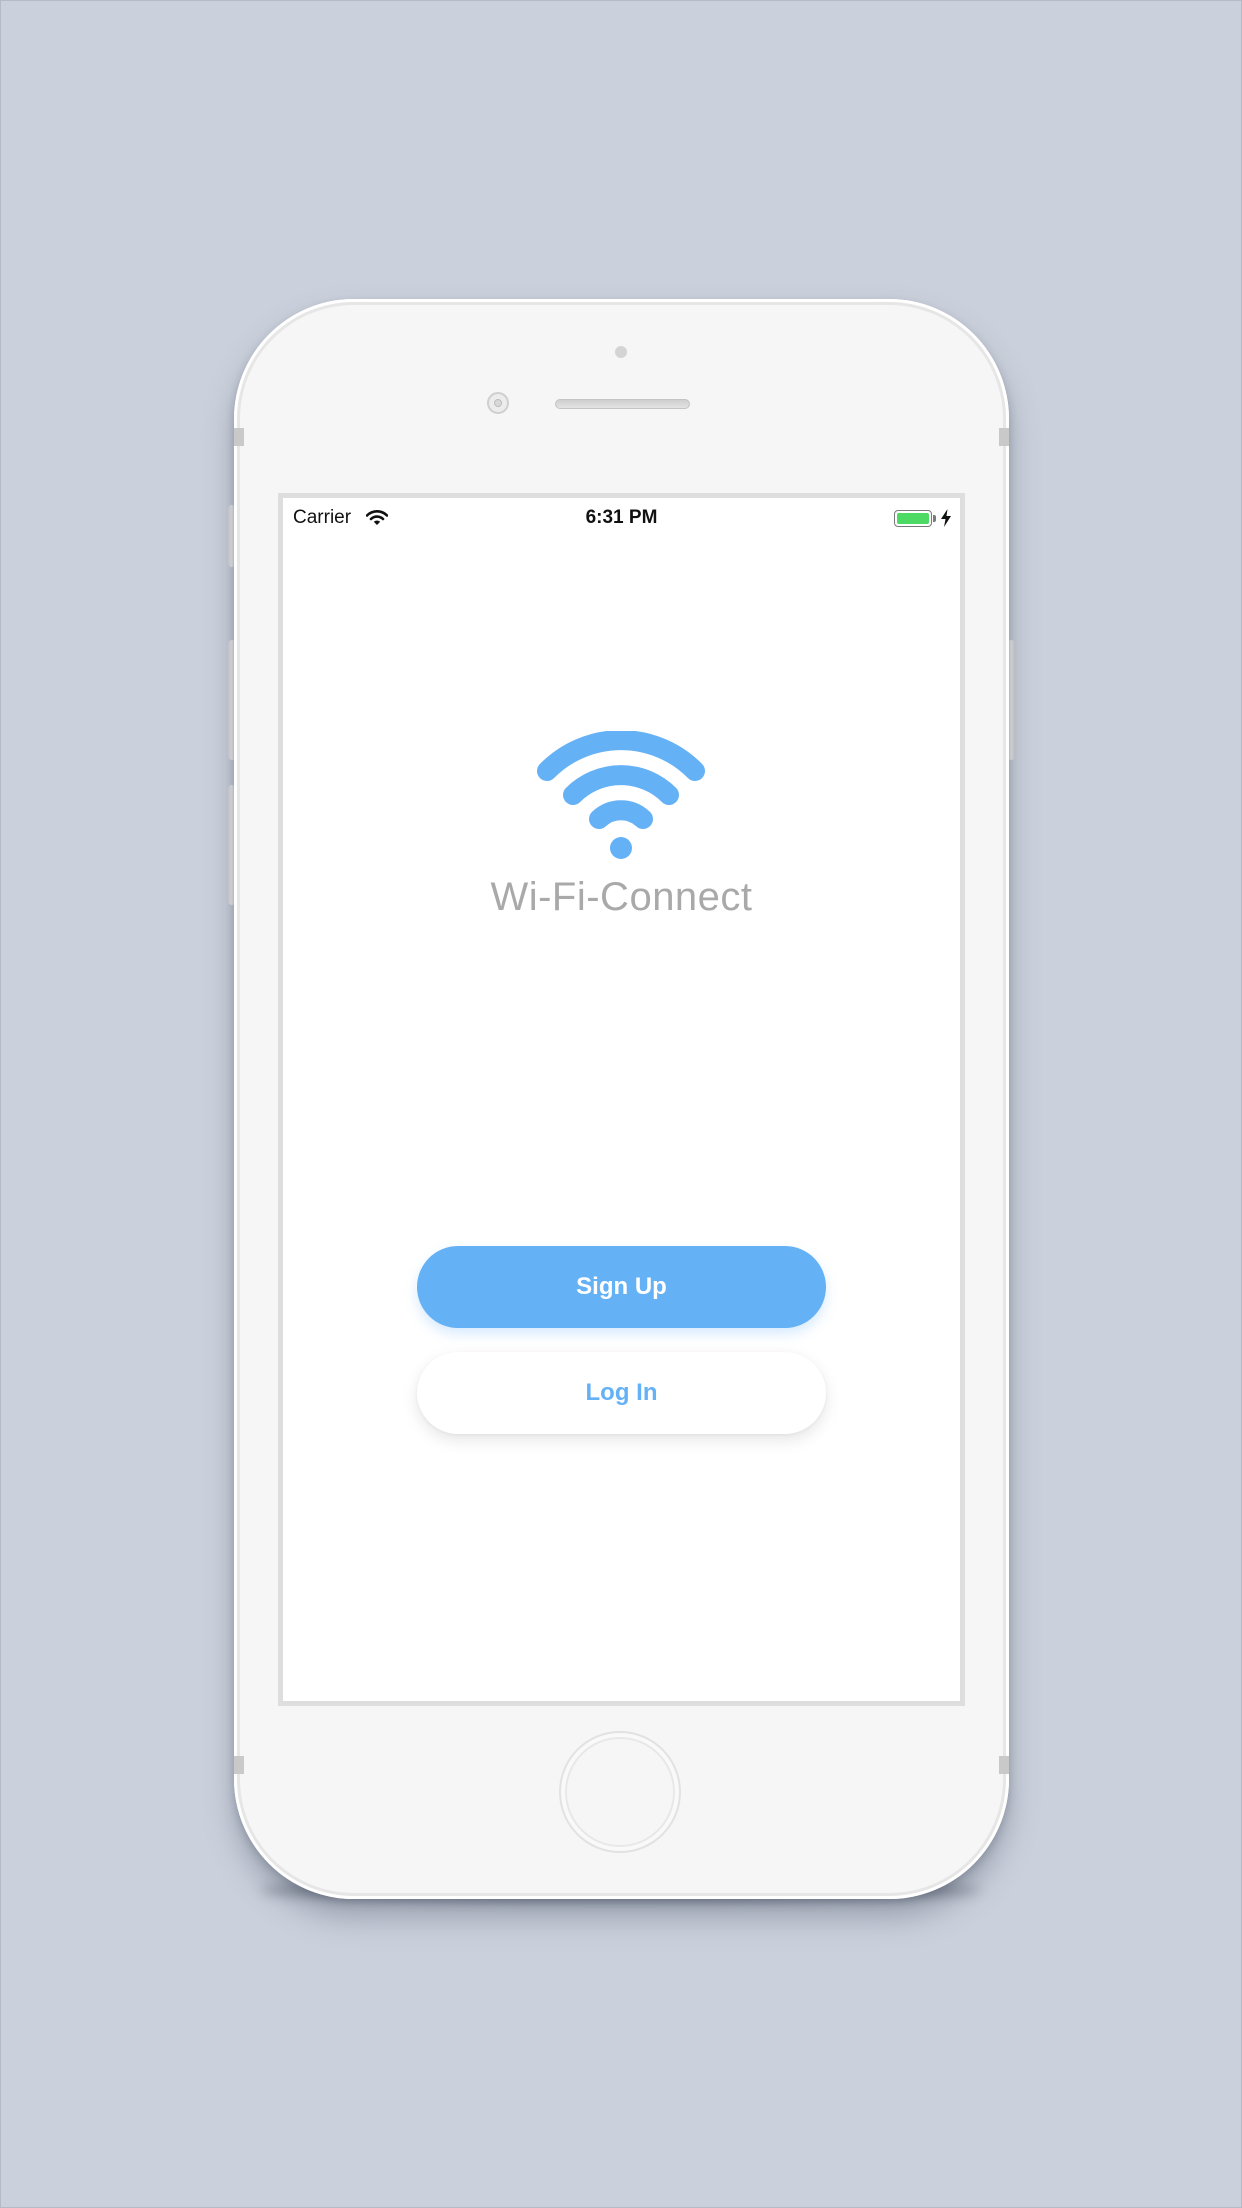 This screenshot has width=1242, height=2208. What do you see at coordinates (946, 518) in the screenshot?
I see `charging-bolt-icon` at bounding box center [946, 518].